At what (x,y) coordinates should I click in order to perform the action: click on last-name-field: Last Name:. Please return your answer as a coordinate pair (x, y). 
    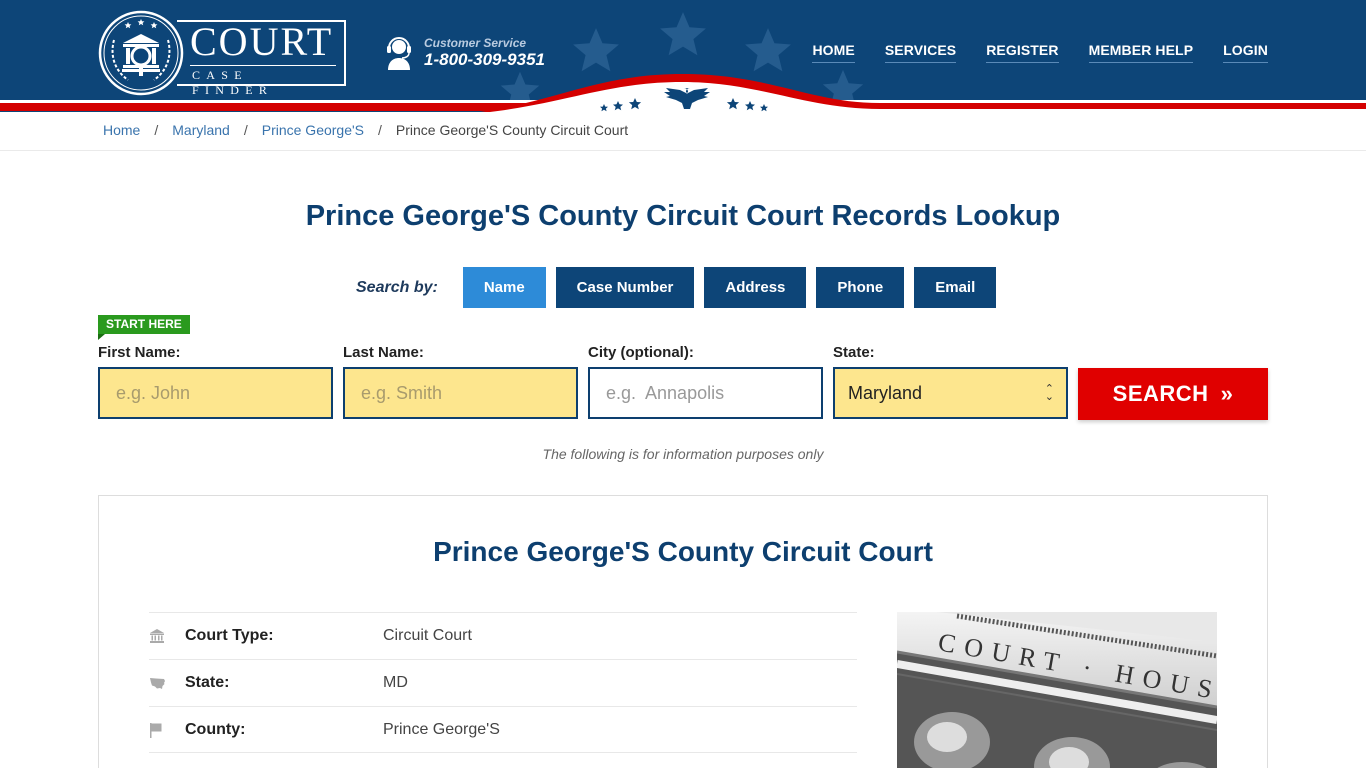
    Looking at the image, I should click on (460, 381).